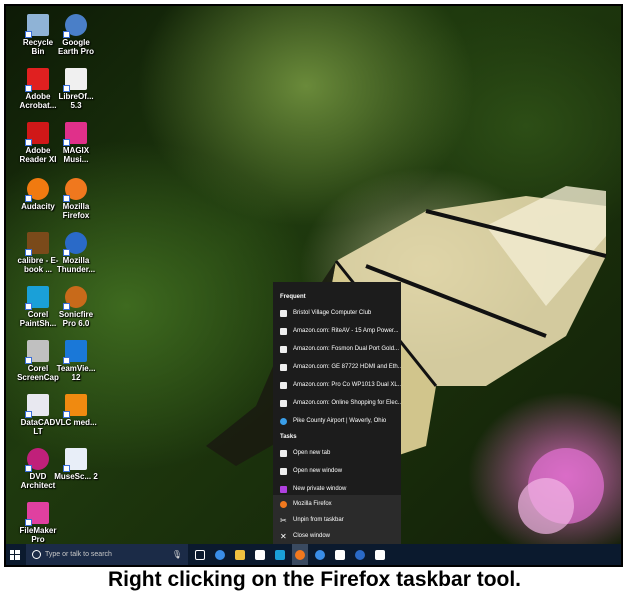 The height and width of the screenshot is (603, 629). What do you see at coordinates (75, 352) in the screenshot?
I see `teamviewer-icon` at bounding box center [75, 352].